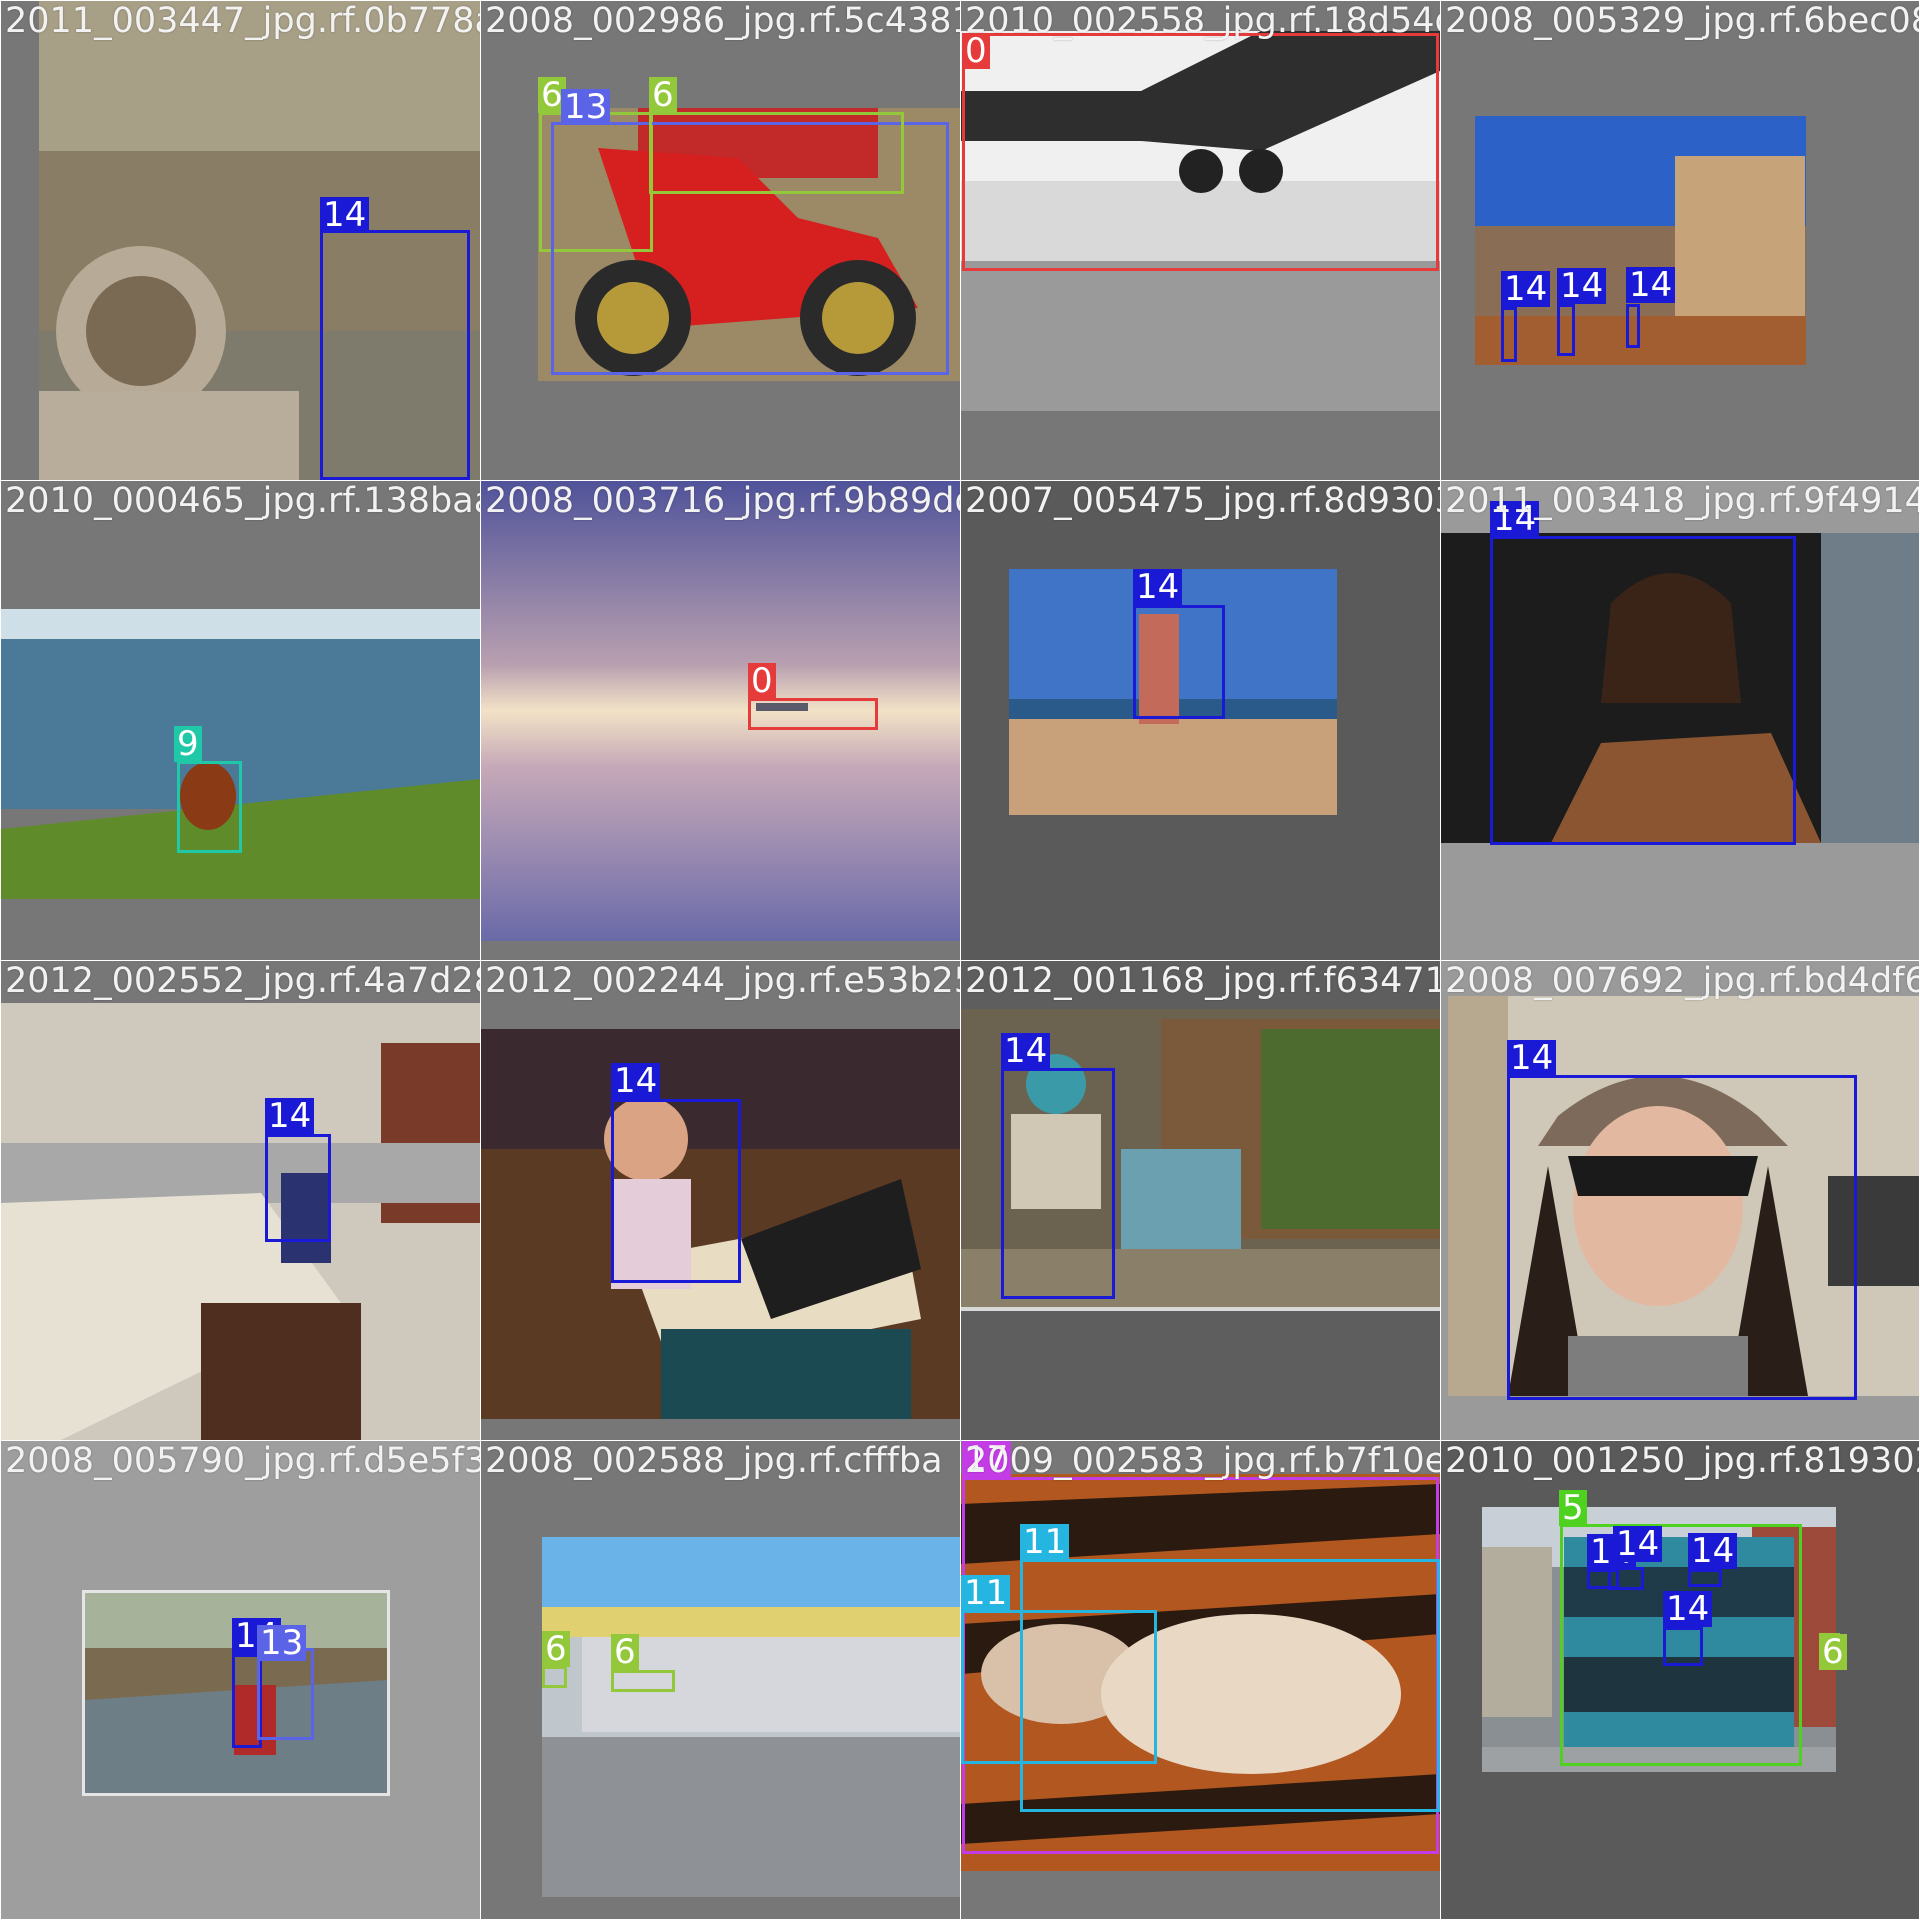 This screenshot has height=1920, width=1920. What do you see at coordinates (1202, 501) in the screenshot?
I see `tile-filename: 2007_005475_jpg.rf.8d9303` at bounding box center [1202, 501].